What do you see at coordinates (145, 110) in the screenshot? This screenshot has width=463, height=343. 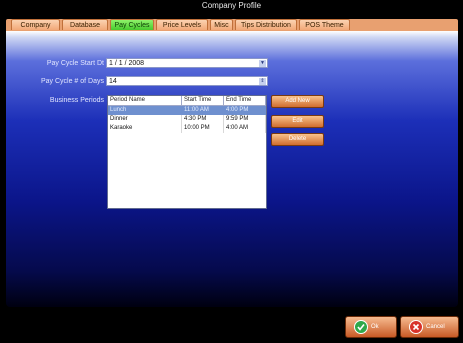 I see `cell-period-name: Lunch` at bounding box center [145, 110].